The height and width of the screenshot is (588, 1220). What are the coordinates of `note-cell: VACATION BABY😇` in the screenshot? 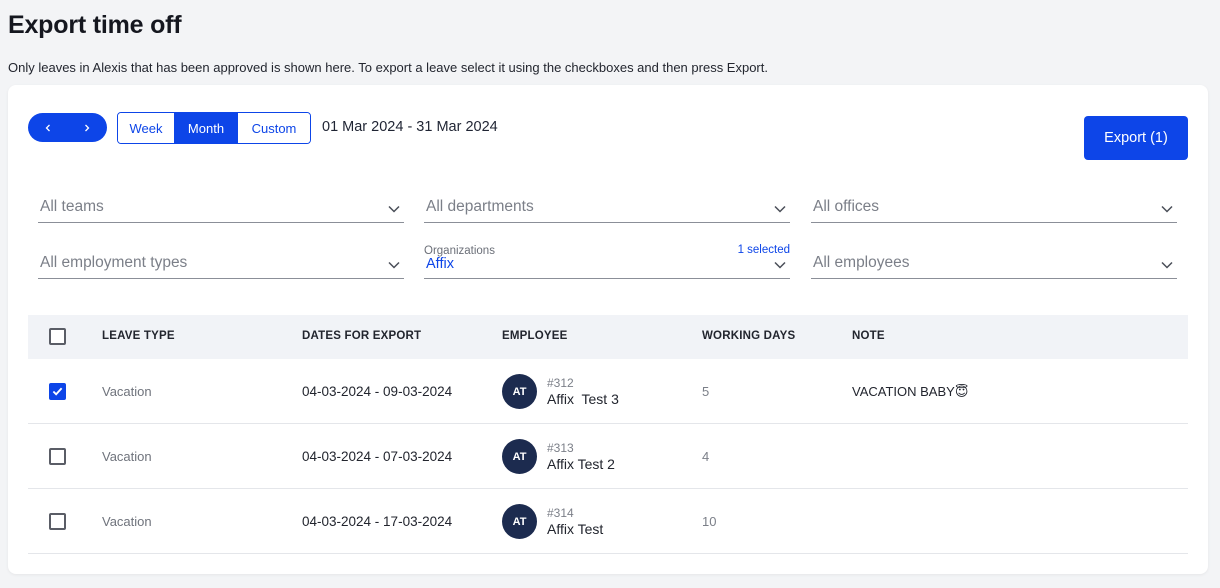 It's located at (910, 391).